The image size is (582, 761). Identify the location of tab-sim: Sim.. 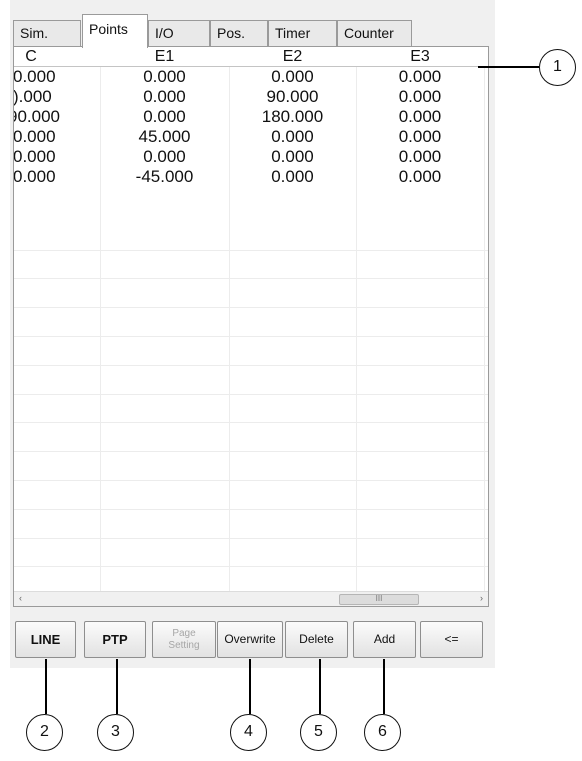
(47, 33).